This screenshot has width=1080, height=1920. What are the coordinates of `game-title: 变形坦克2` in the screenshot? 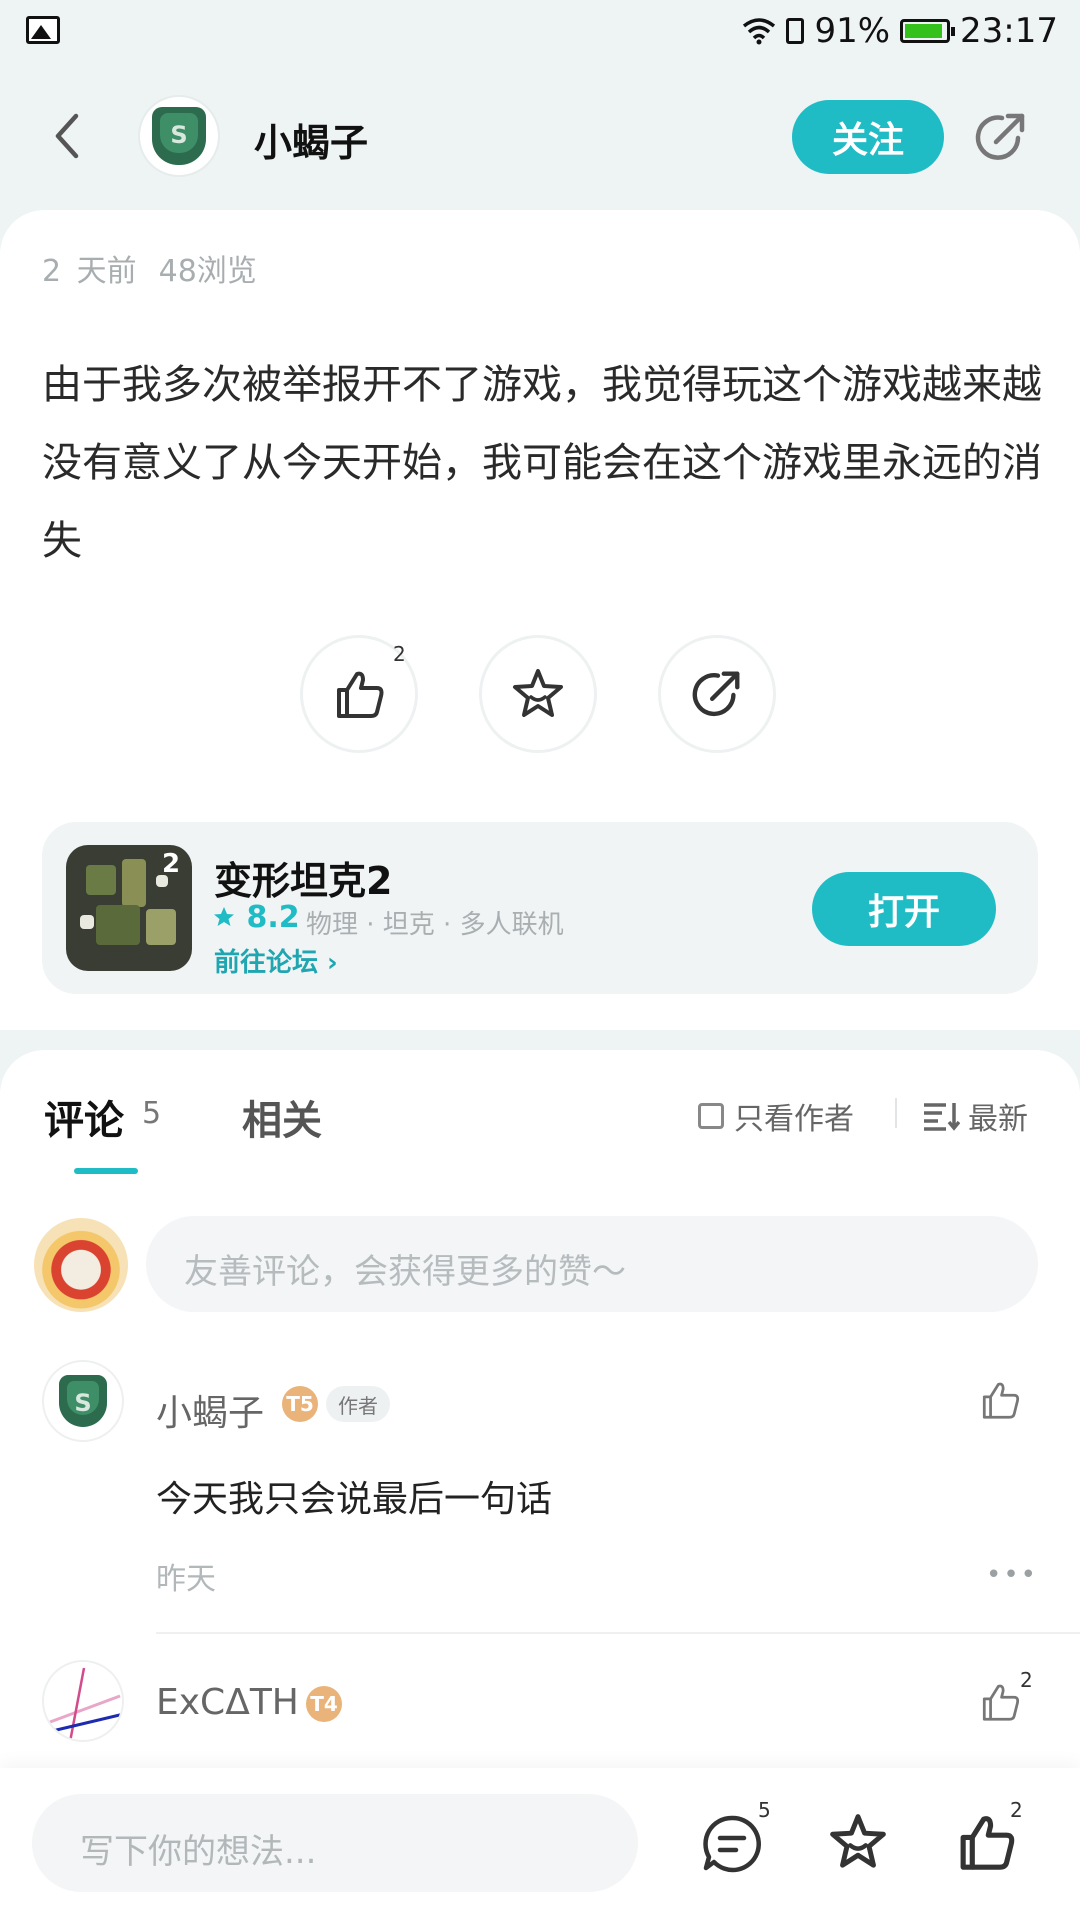 It's located at (303, 877).